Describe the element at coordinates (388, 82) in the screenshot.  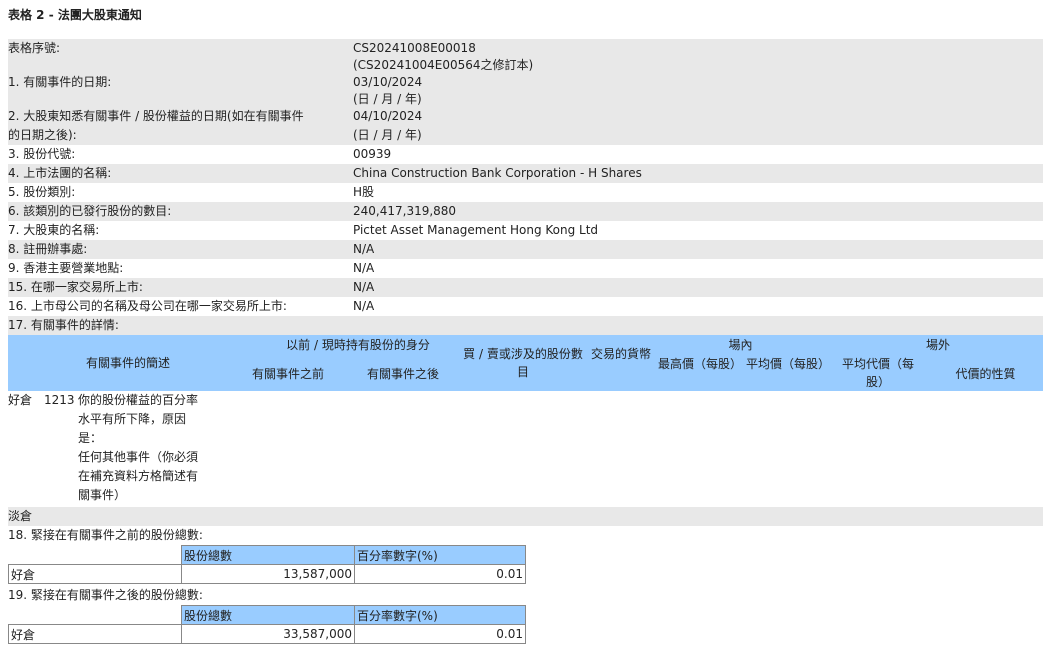
I see `field-value: 03/10/2024` at that location.